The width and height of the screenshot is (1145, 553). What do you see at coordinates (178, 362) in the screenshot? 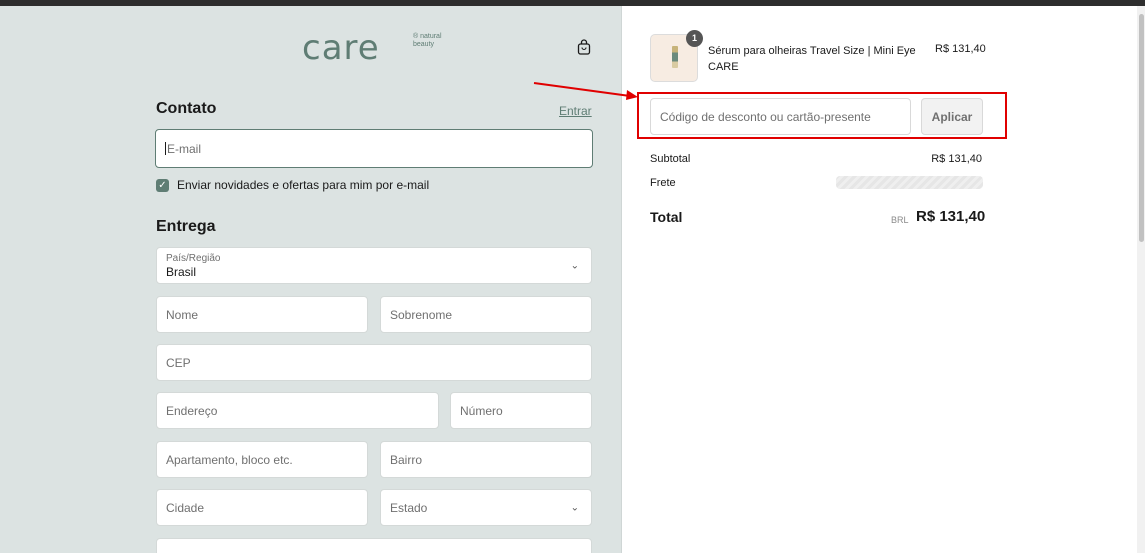
I see `zip-placeholder: CEP` at bounding box center [178, 362].